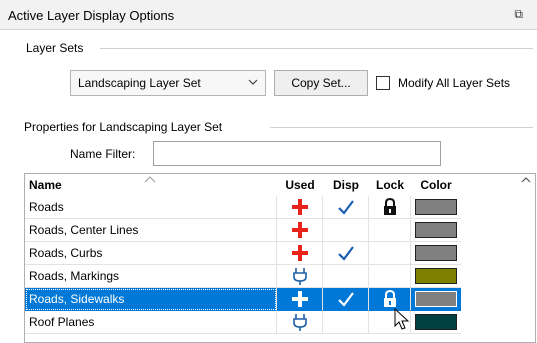  What do you see at coordinates (316, 48) in the screenshot?
I see `layer-sets-divider` at bounding box center [316, 48].